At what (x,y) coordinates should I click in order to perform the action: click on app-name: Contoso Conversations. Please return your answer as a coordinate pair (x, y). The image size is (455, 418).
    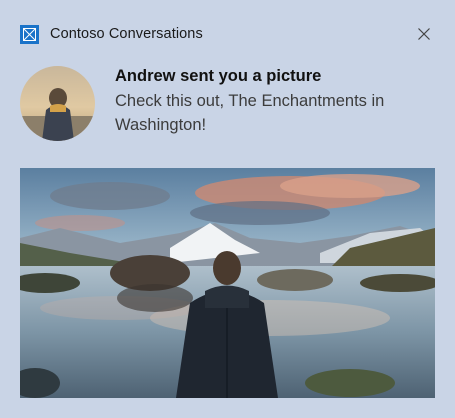
    Looking at the image, I should click on (126, 34).